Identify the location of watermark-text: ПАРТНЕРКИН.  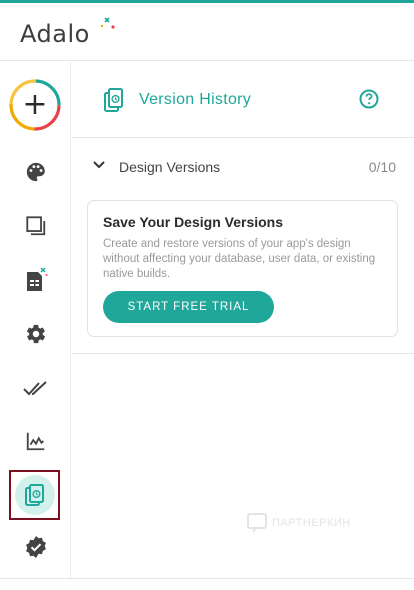
(311, 523).